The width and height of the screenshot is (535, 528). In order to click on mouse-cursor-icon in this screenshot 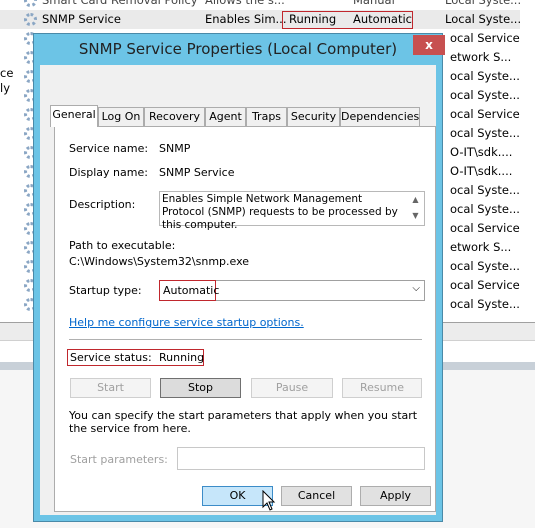, I will do `click(269, 500)`.